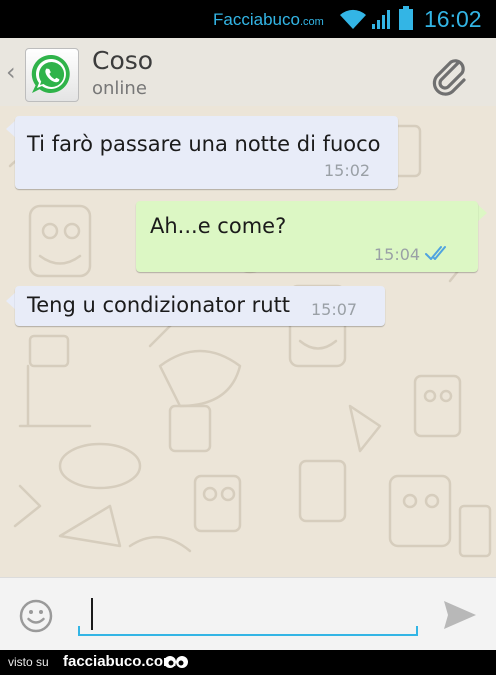  Describe the element at coordinates (460, 615) in the screenshot. I see `send-icon` at that location.